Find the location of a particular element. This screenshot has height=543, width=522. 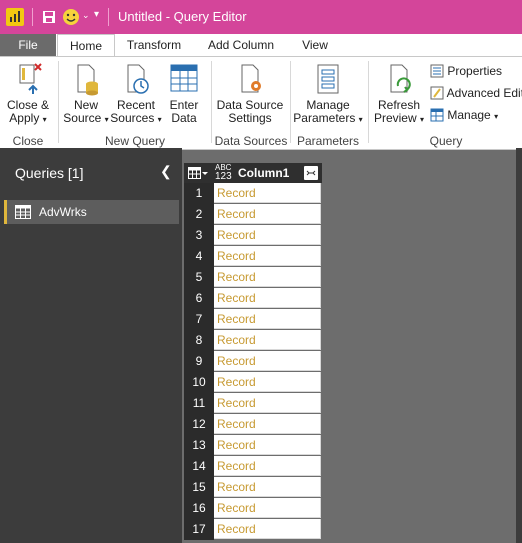

table-row: 5 Record is located at coordinates (253, 277).